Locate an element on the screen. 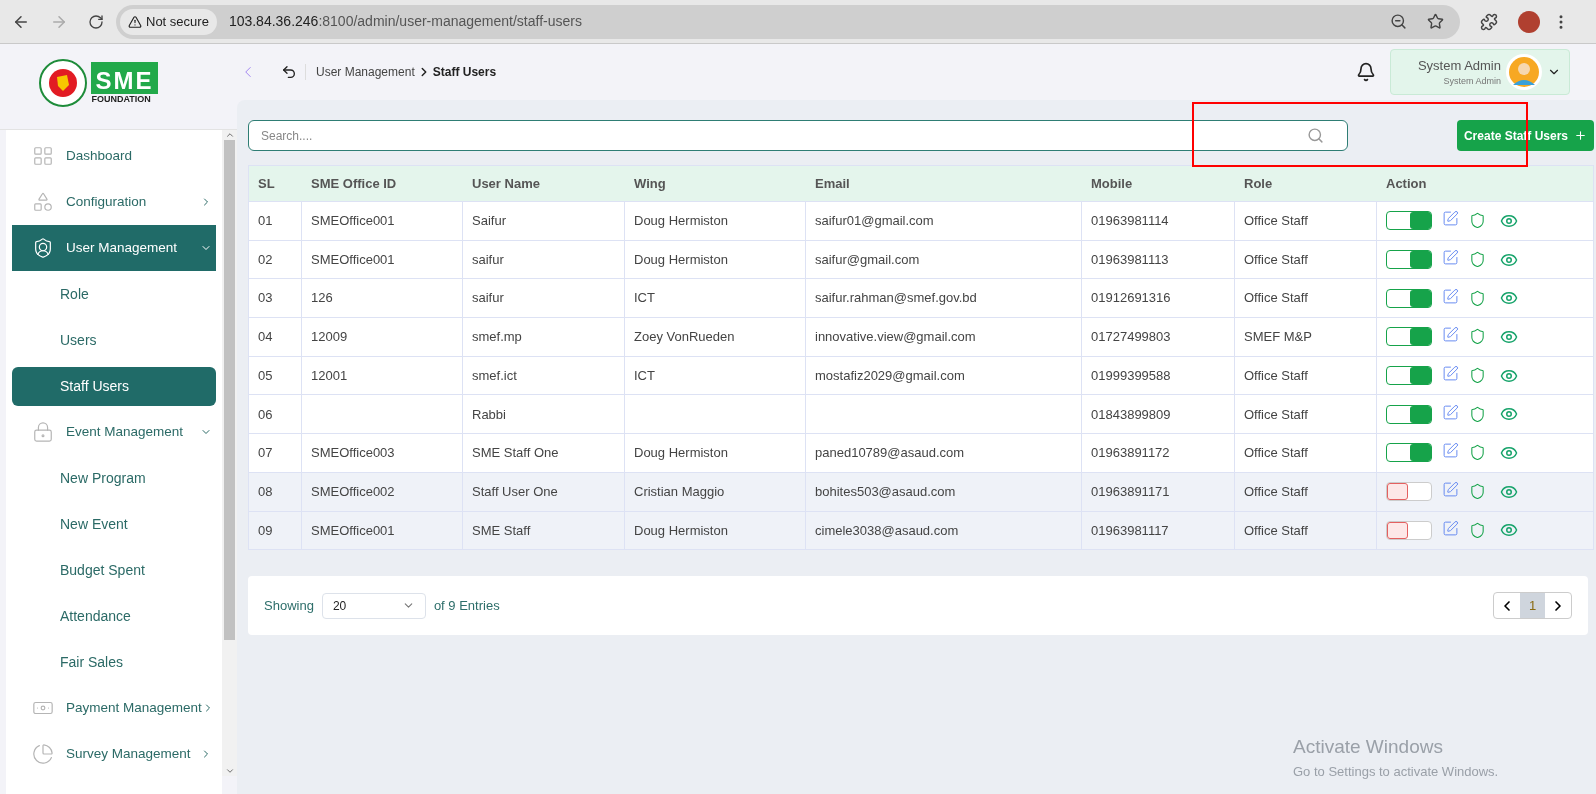  sidebar-subitem: Attendance is located at coordinates (114, 616).